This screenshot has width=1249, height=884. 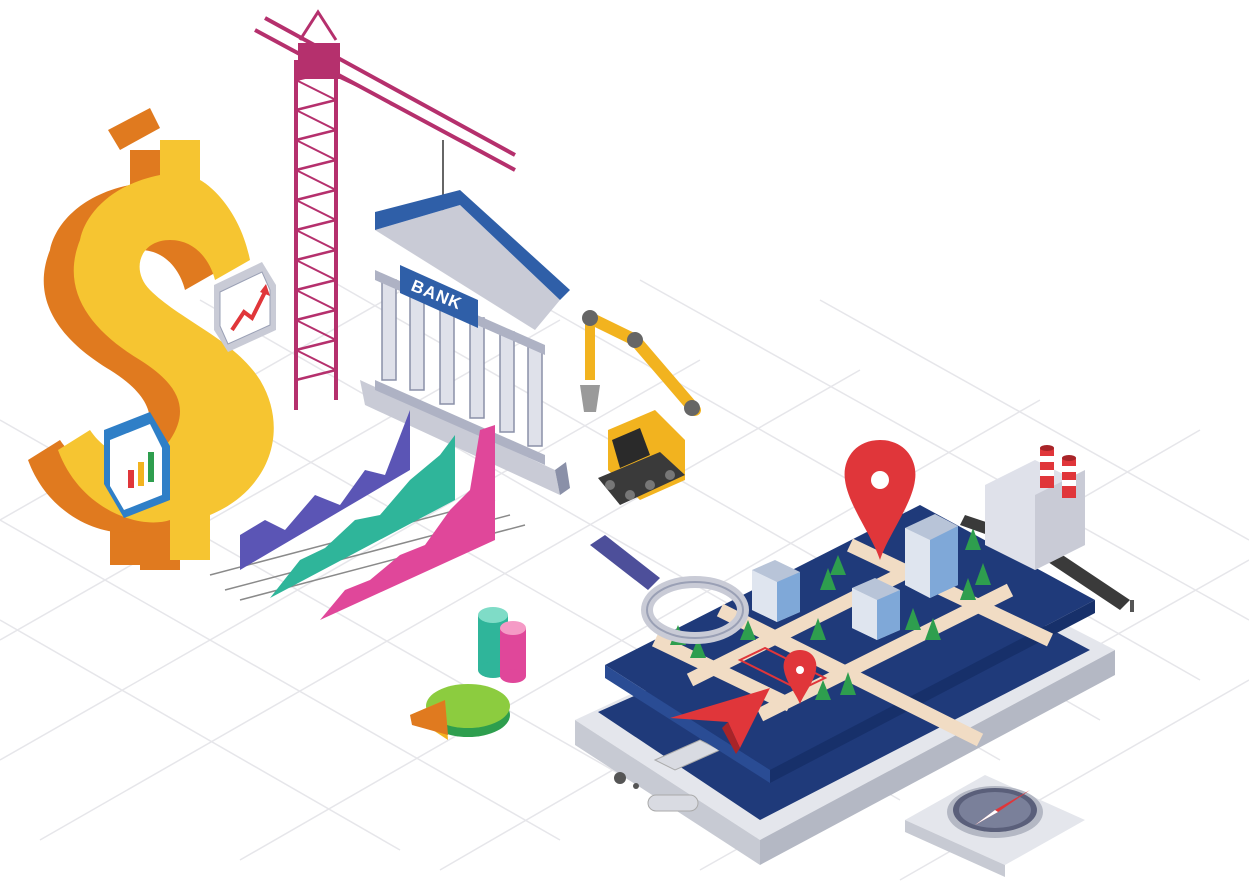 I want to click on bank-building-icon: BANK, so click(x=465, y=342).